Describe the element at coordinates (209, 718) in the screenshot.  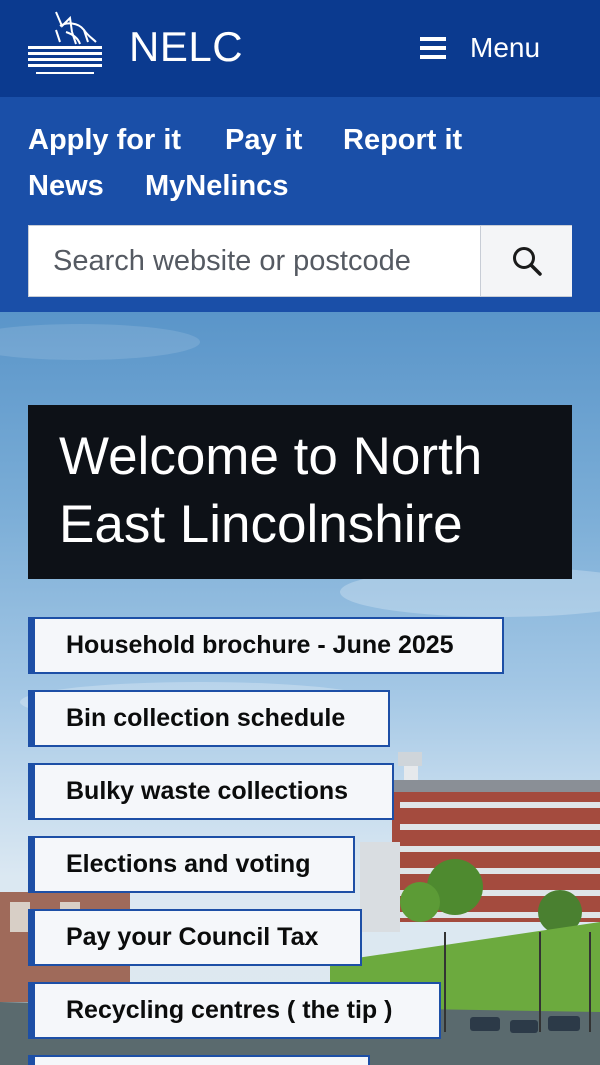
I see `quick-link-bin-collection: Bin collection schedule` at that location.